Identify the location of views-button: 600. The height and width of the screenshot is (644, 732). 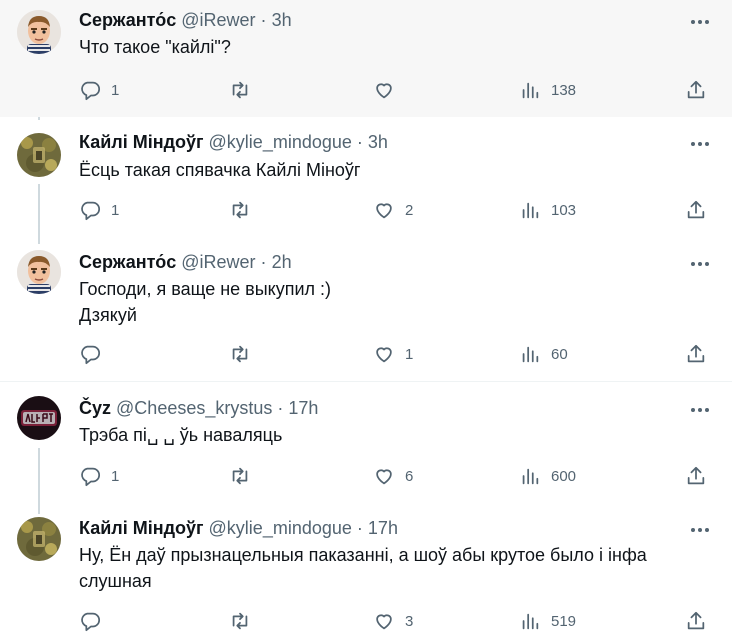
(547, 476).